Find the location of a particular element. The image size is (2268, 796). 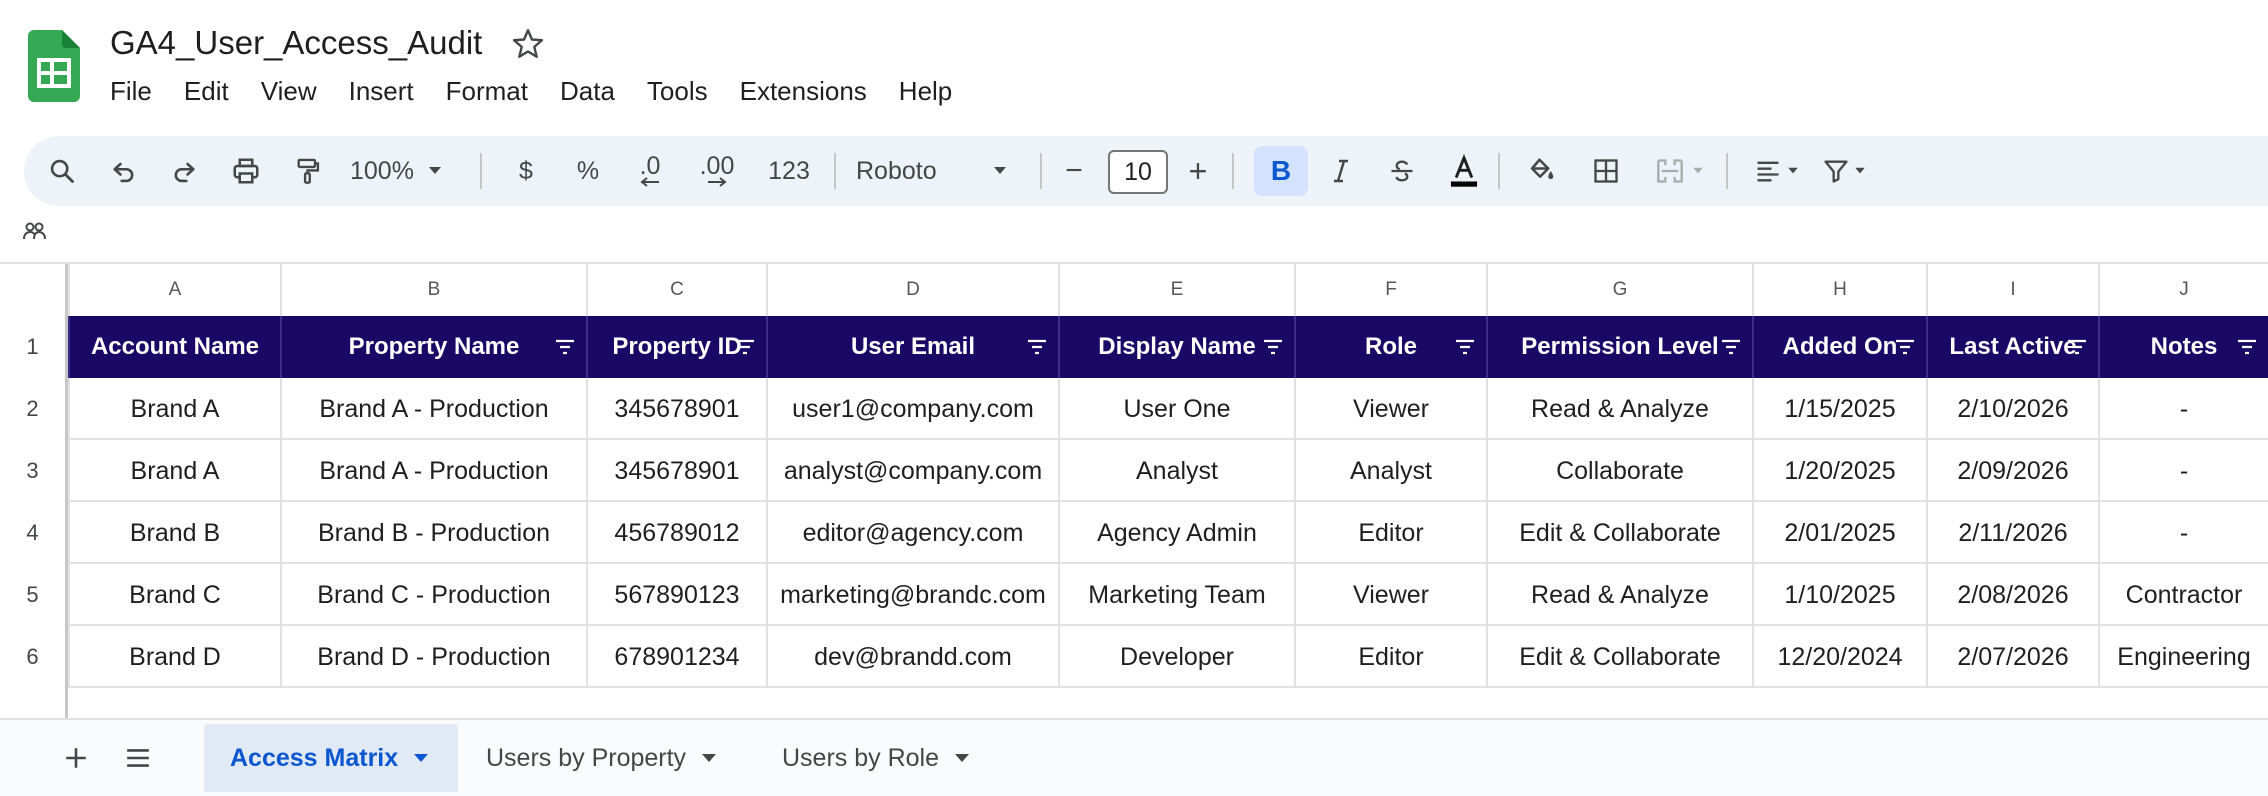

menu-format: Format is located at coordinates (487, 94).